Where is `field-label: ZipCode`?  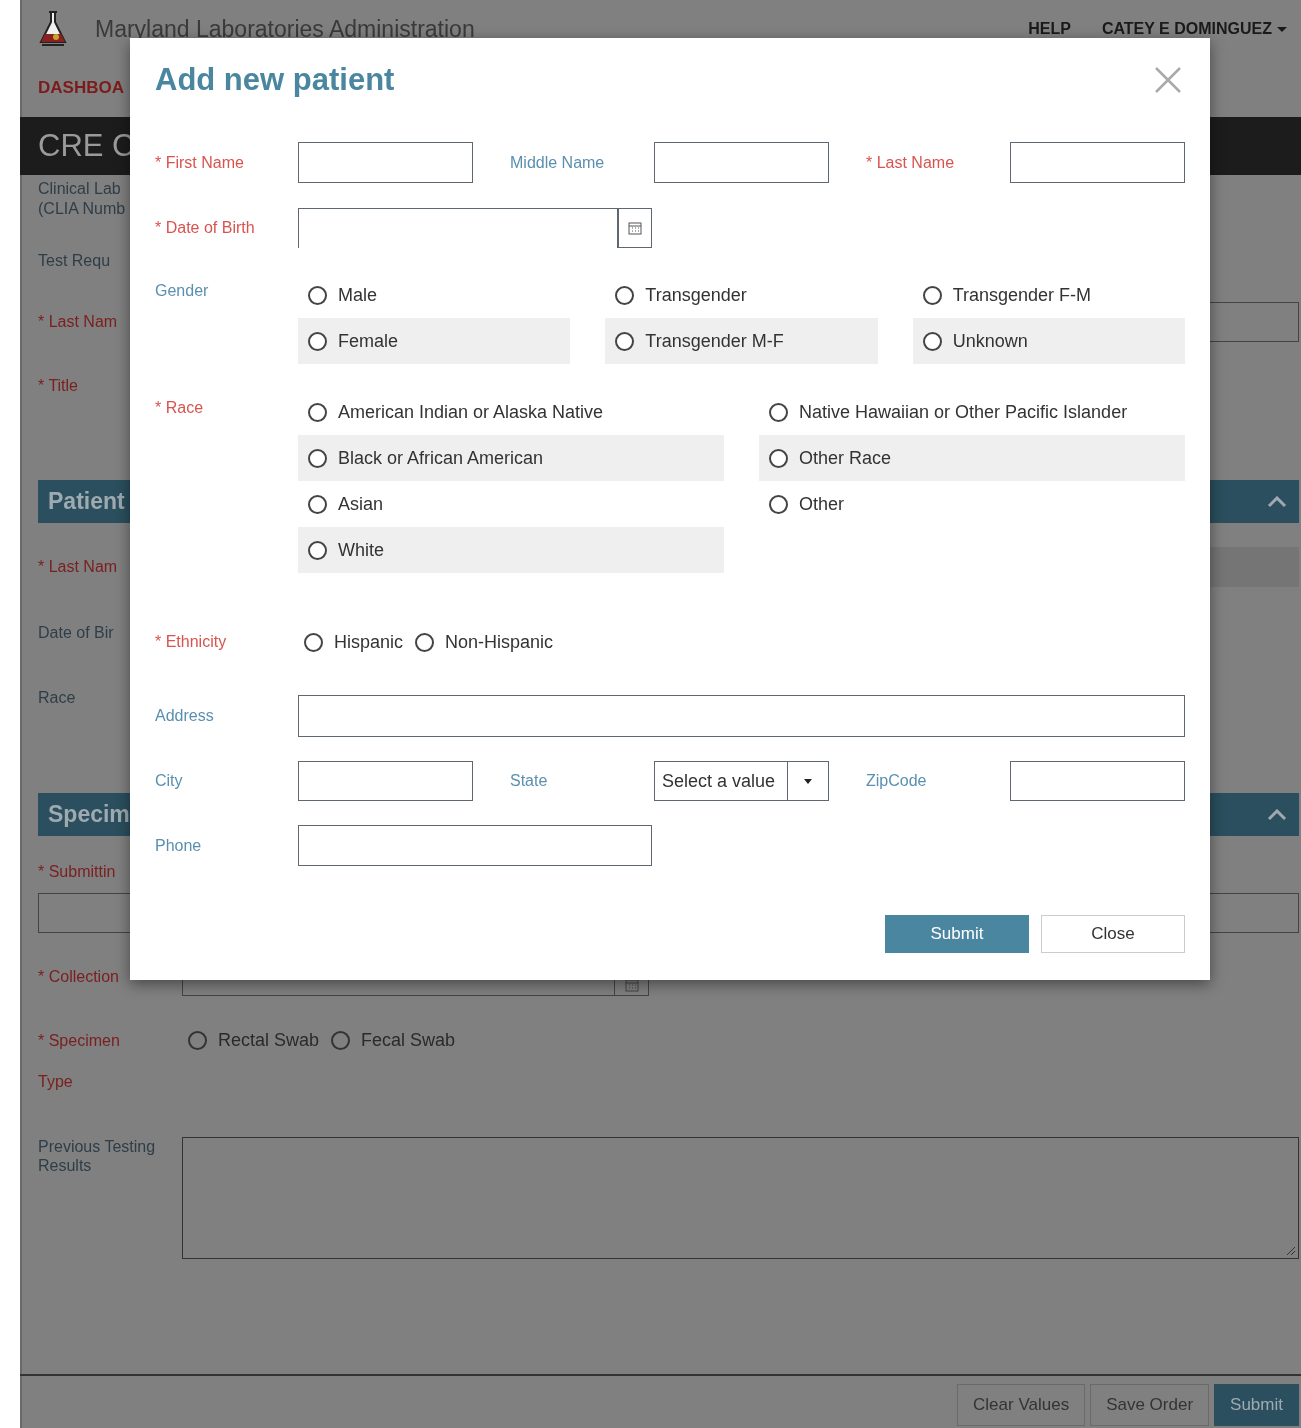
field-label: ZipCode is located at coordinates (897, 781).